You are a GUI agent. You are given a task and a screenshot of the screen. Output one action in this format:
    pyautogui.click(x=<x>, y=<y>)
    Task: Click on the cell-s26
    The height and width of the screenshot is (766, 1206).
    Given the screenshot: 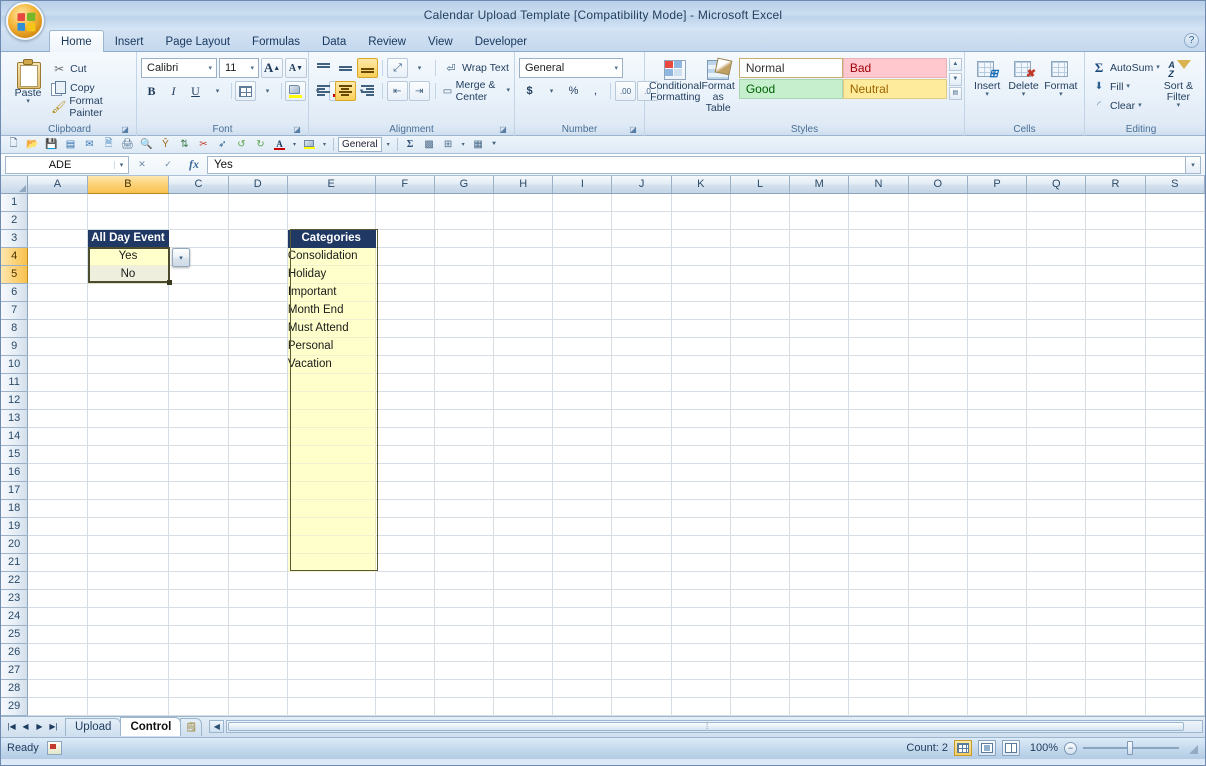 What is the action you would take?
    pyautogui.click(x=1175, y=652)
    